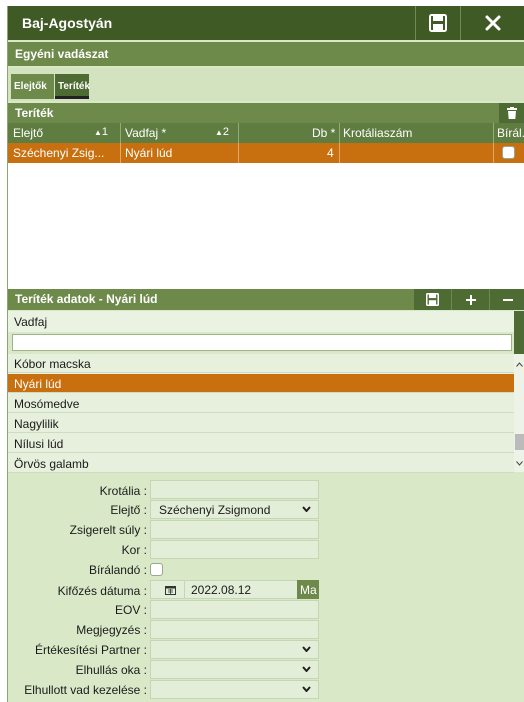  What do you see at coordinates (234, 649) in the screenshot?
I see `ertekesitesi-partner-select` at bounding box center [234, 649].